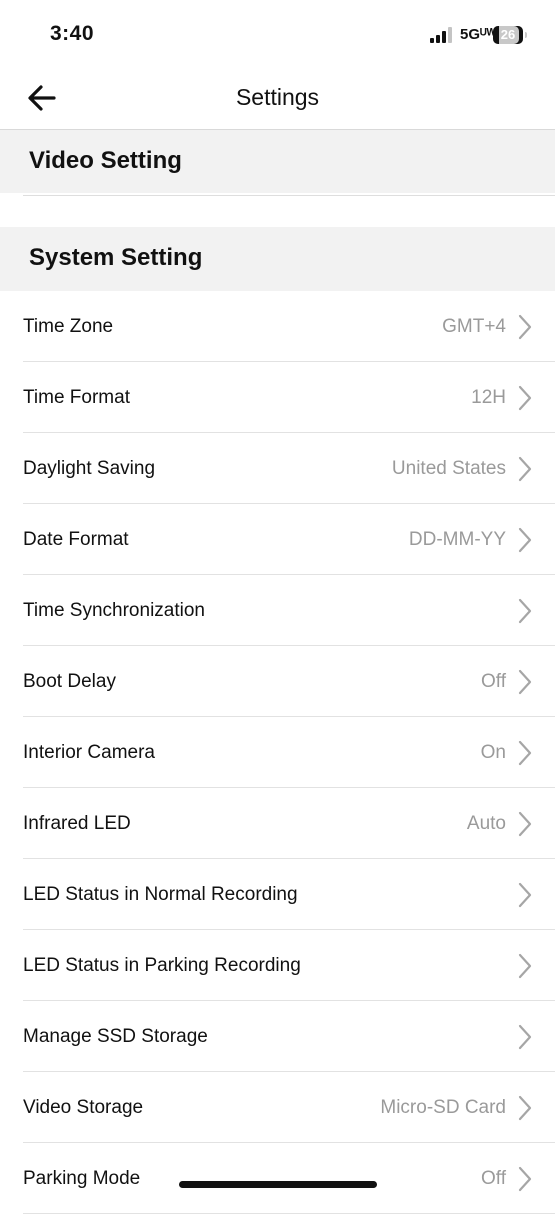 This screenshot has height=1214, width=555. What do you see at coordinates (160, 894) in the screenshot?
I see `setting-label: LED Status in Normal Recording` at bounding box center [160, 894].